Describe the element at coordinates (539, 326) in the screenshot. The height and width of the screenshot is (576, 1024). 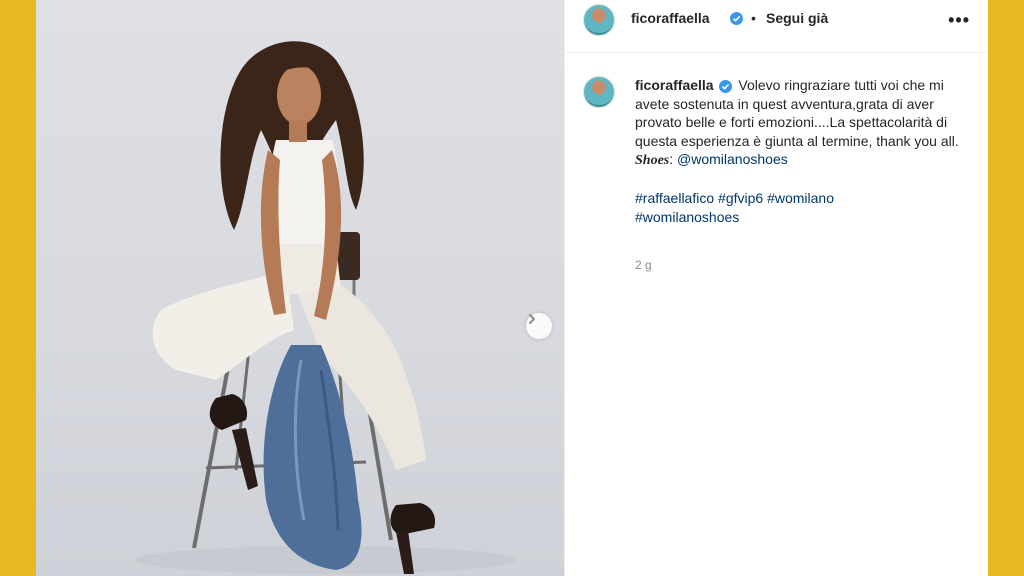
I see `next-photo-button` at that location.